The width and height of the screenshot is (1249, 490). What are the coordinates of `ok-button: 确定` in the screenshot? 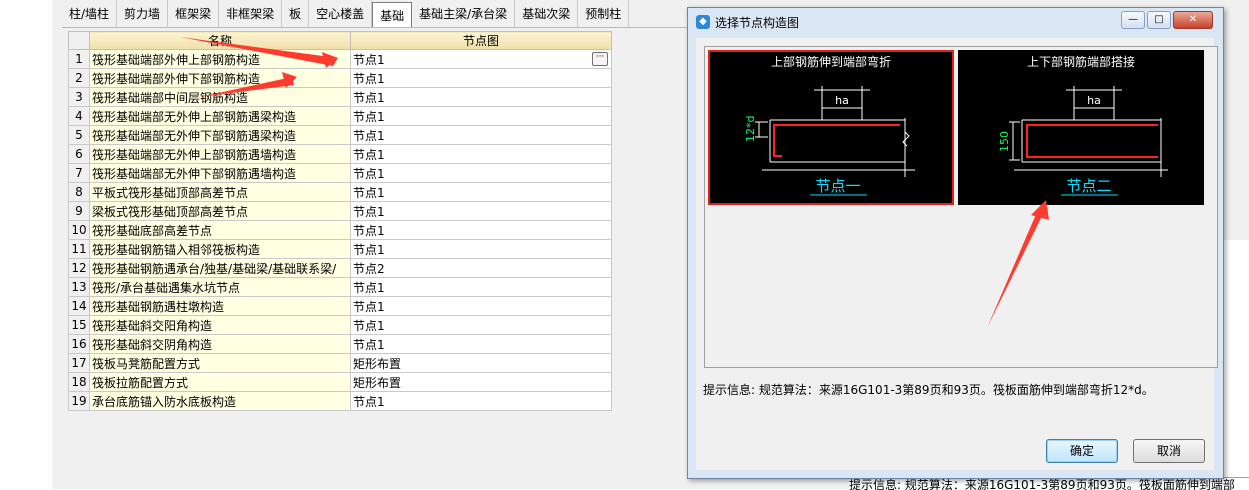 It's located at (1082, 451).